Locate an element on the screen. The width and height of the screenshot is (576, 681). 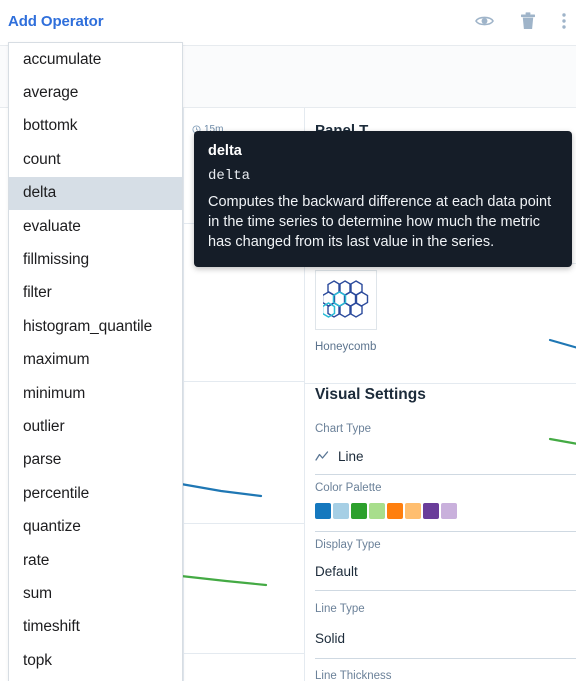
sparkline-green is located at coordinates (223, 580).